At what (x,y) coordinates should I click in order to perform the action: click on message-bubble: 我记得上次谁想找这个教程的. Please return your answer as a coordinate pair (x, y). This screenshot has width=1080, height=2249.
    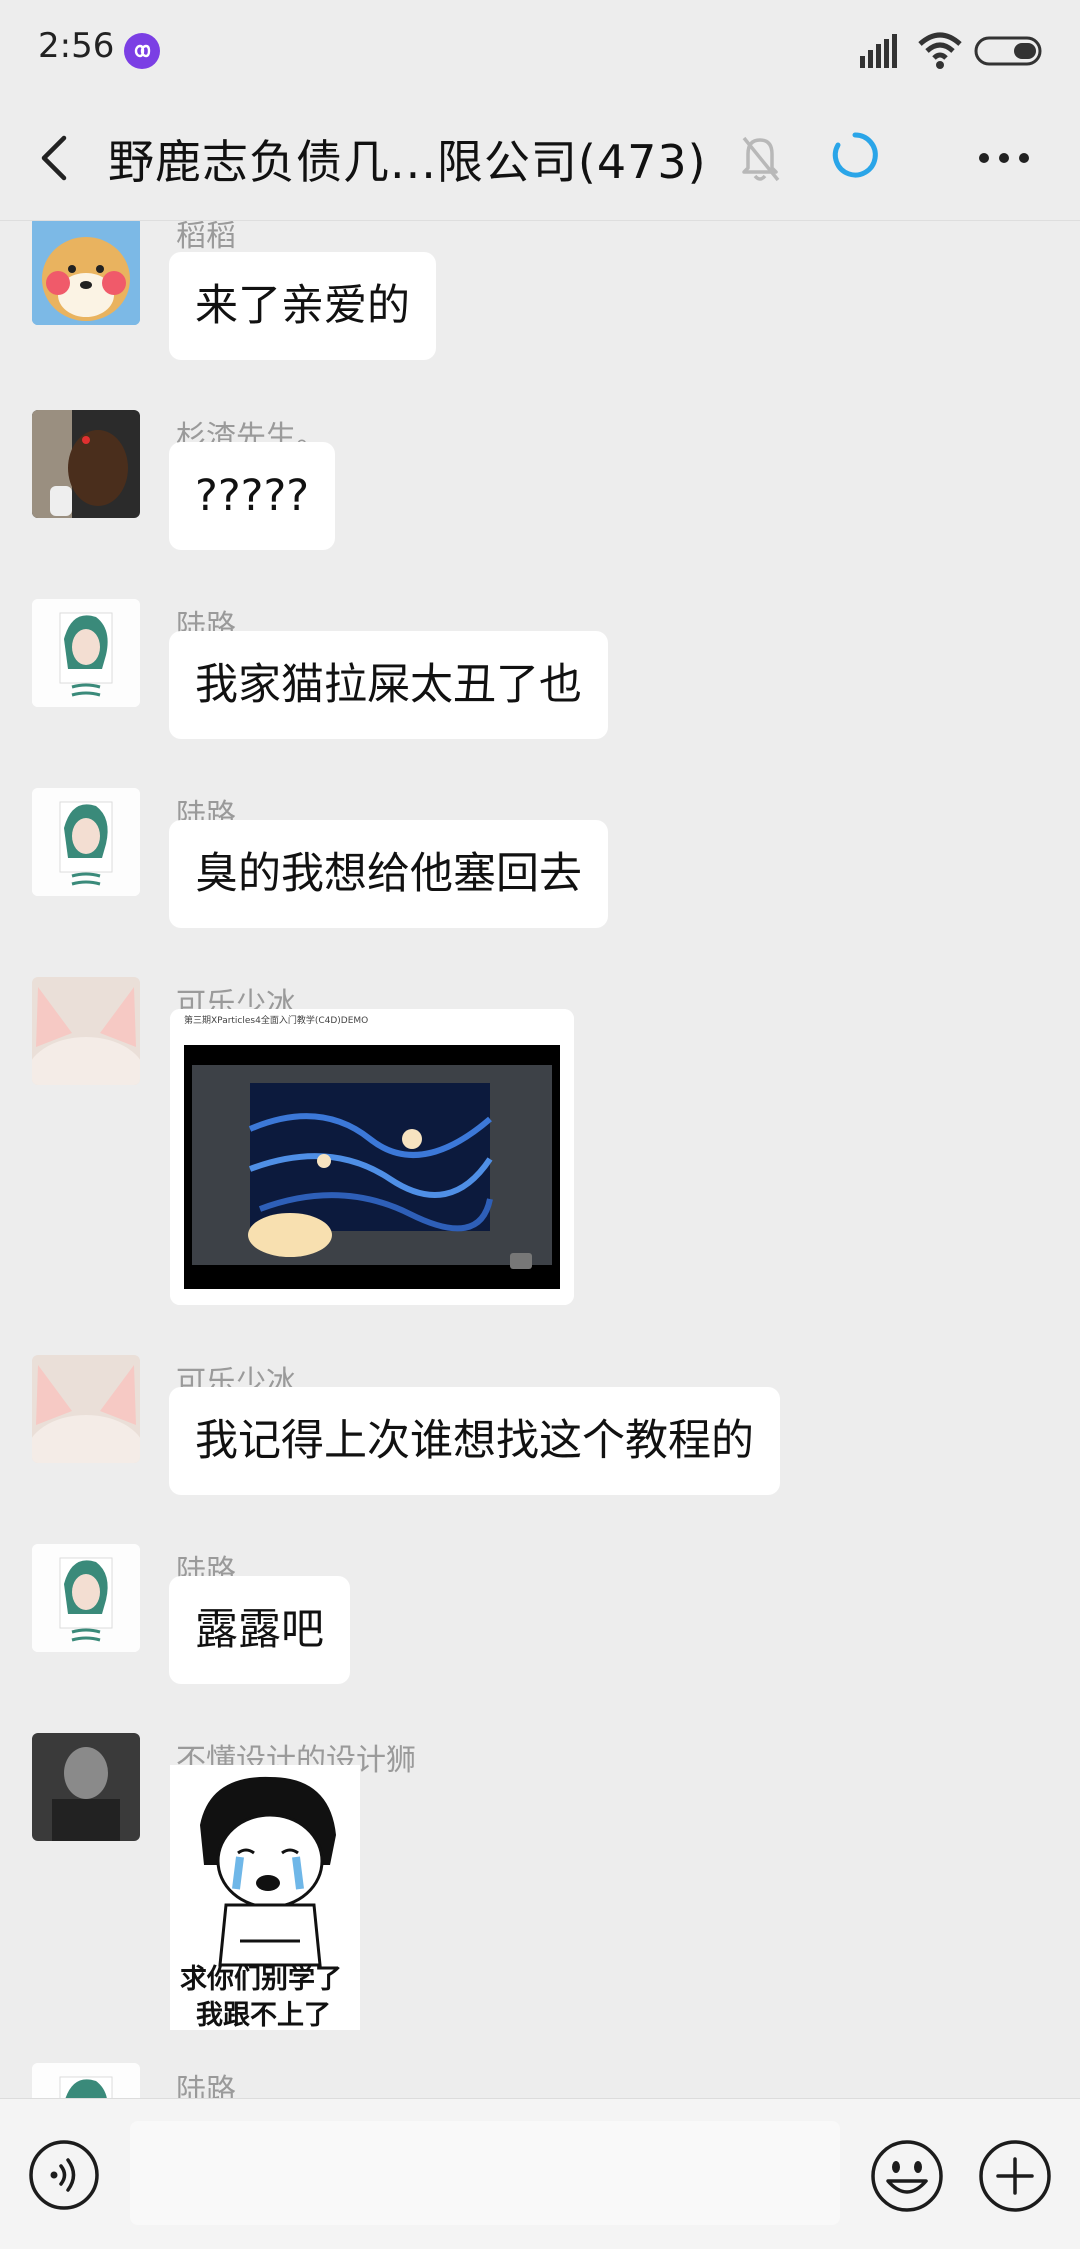
    Looking at the image, I should click on (474, 1441).